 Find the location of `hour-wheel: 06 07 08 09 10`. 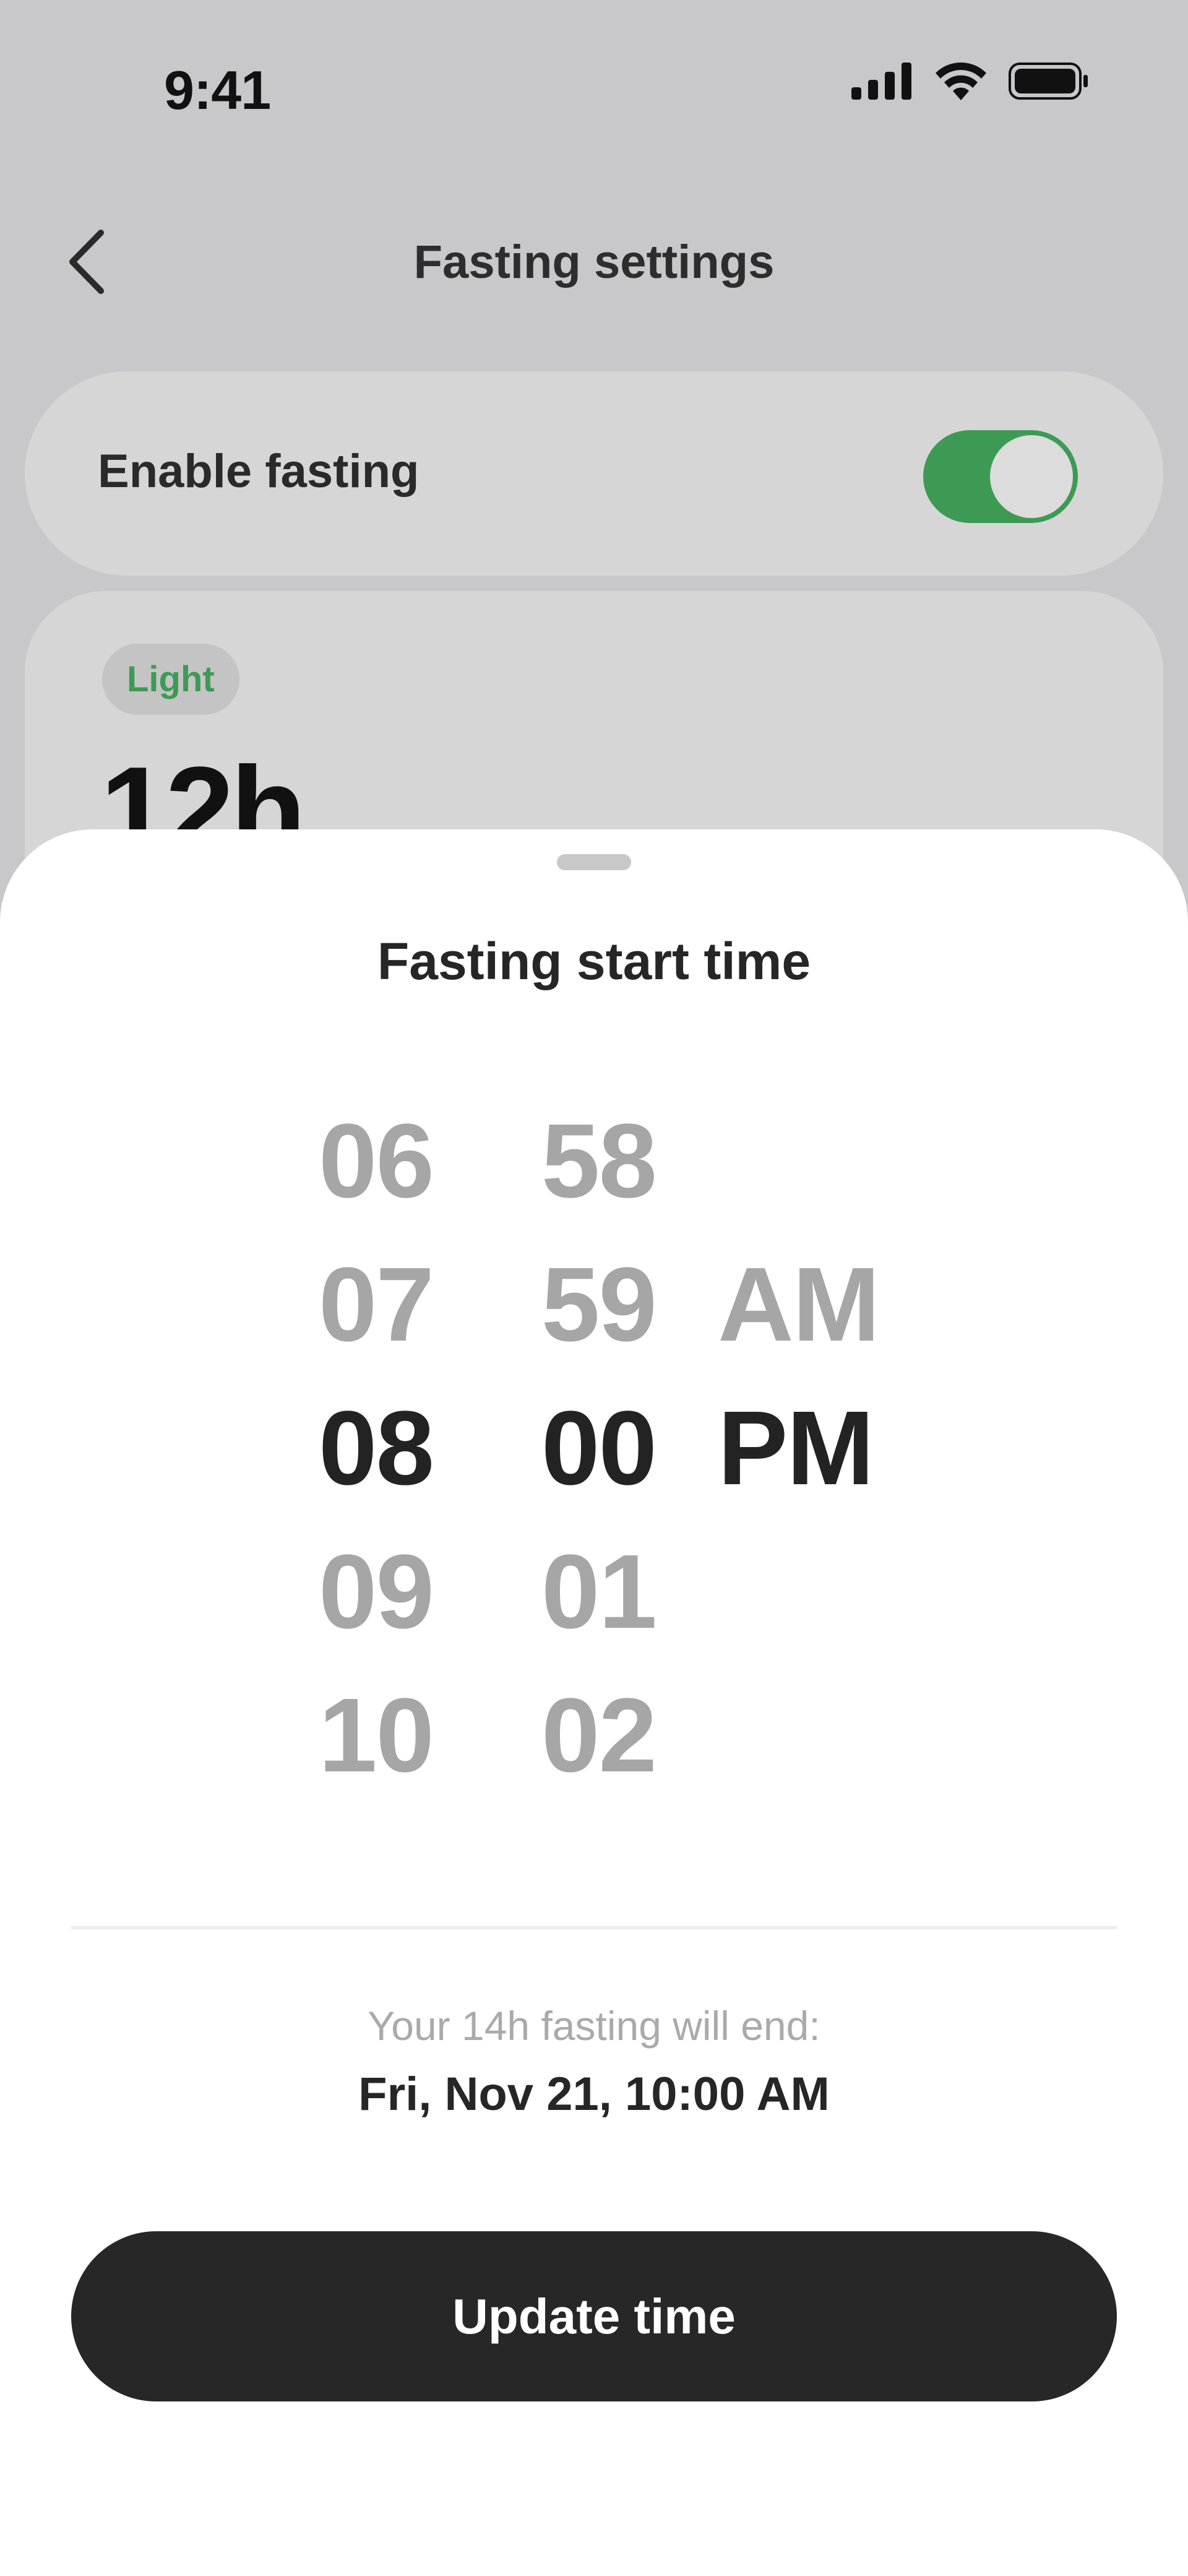

hour-wheel: 06 07 08 09 10 is located at coordinates (350, 1448).